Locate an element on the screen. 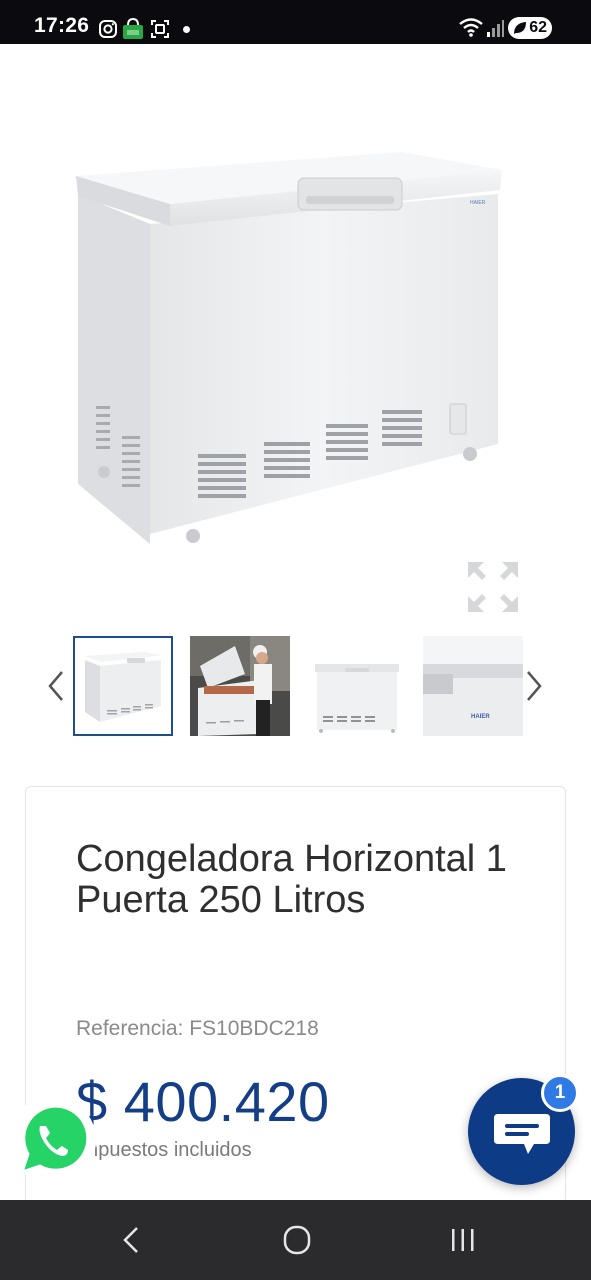 The width and height of the screenshot is (591, 1280). cart-notification-icon is located at coordinates (133, 28).